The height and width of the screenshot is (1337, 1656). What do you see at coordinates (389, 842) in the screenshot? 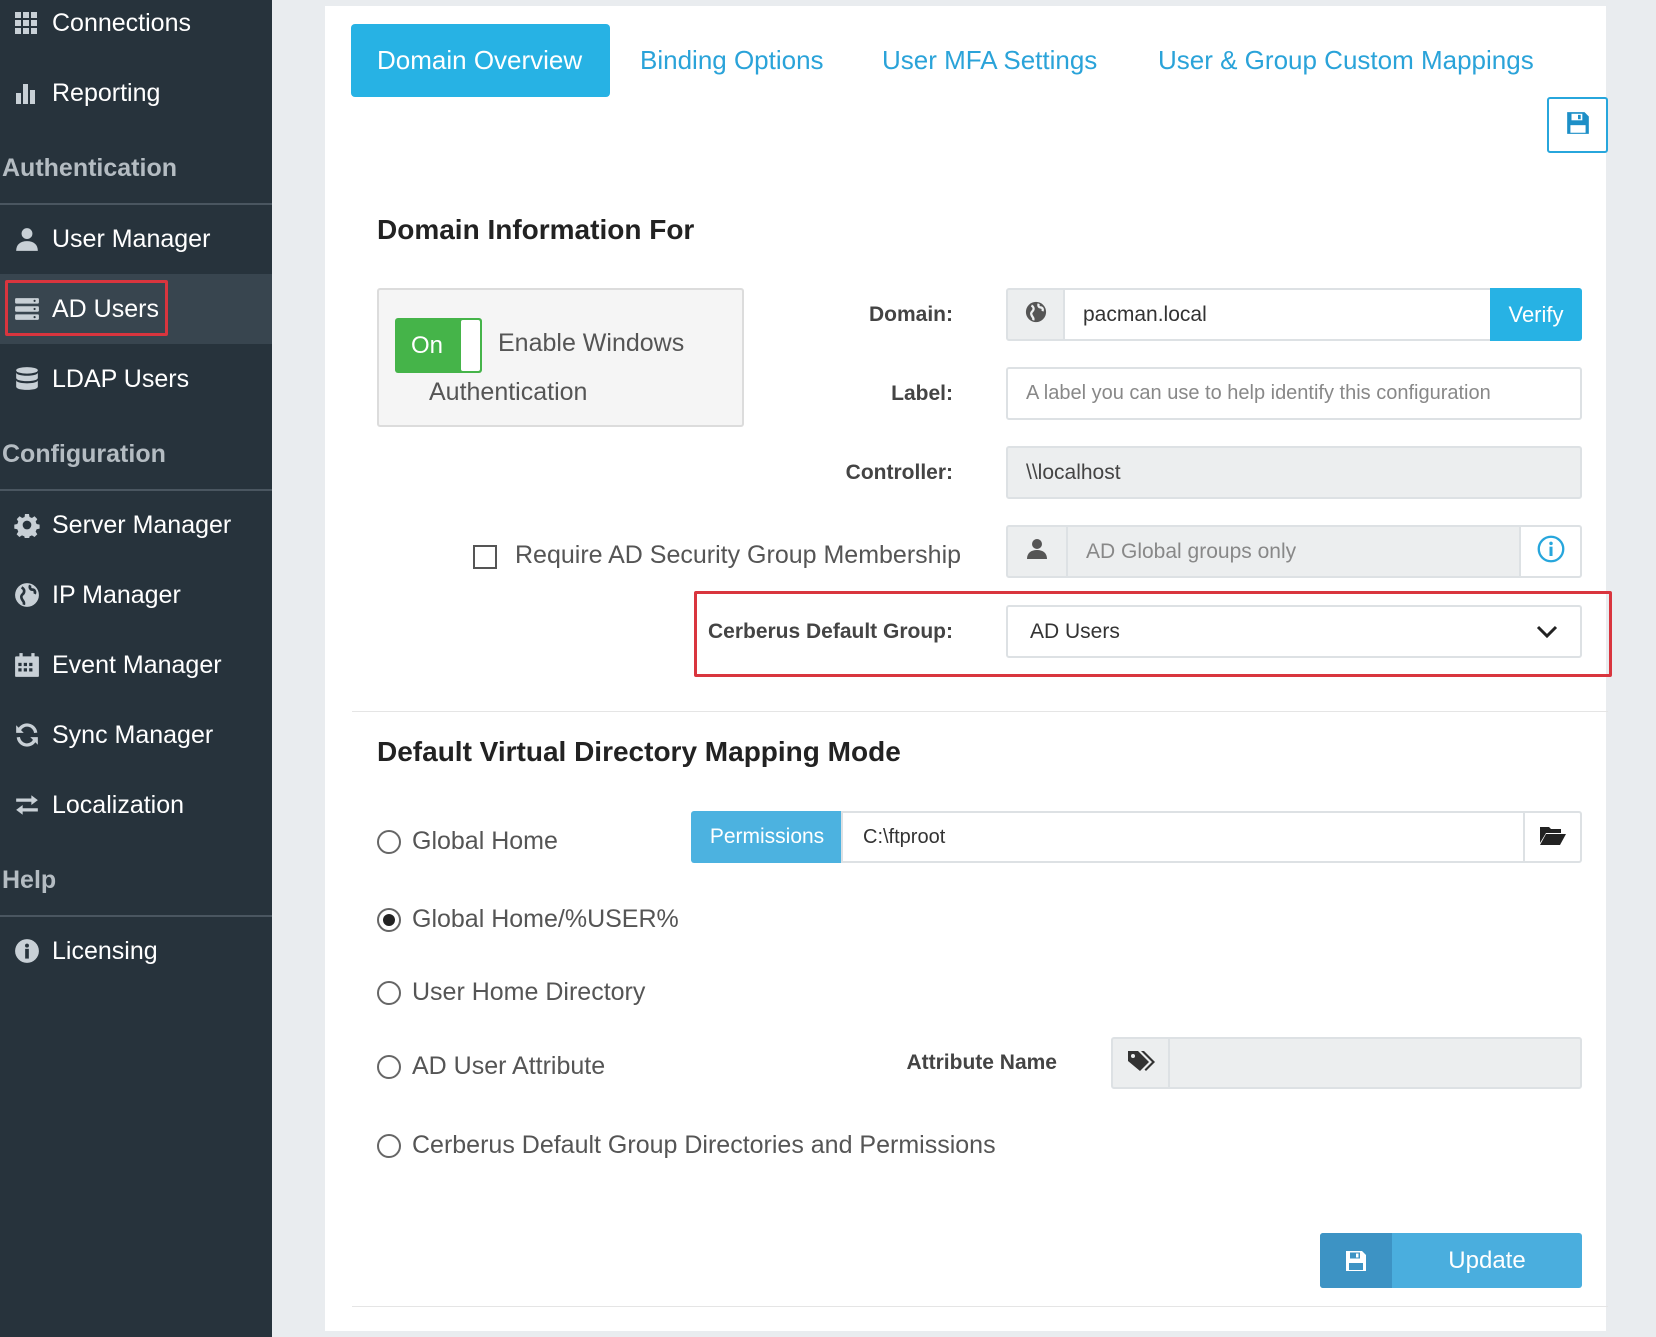
I see `radio-global-home` at bounding box center [389, 842].